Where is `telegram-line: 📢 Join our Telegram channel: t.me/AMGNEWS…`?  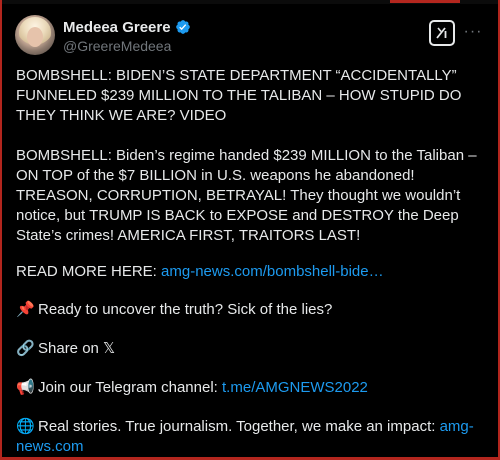 telegram-line: 📢 Join our Telegram channel: t.me/AMGNEWS… is located at coordinates (251, 388).